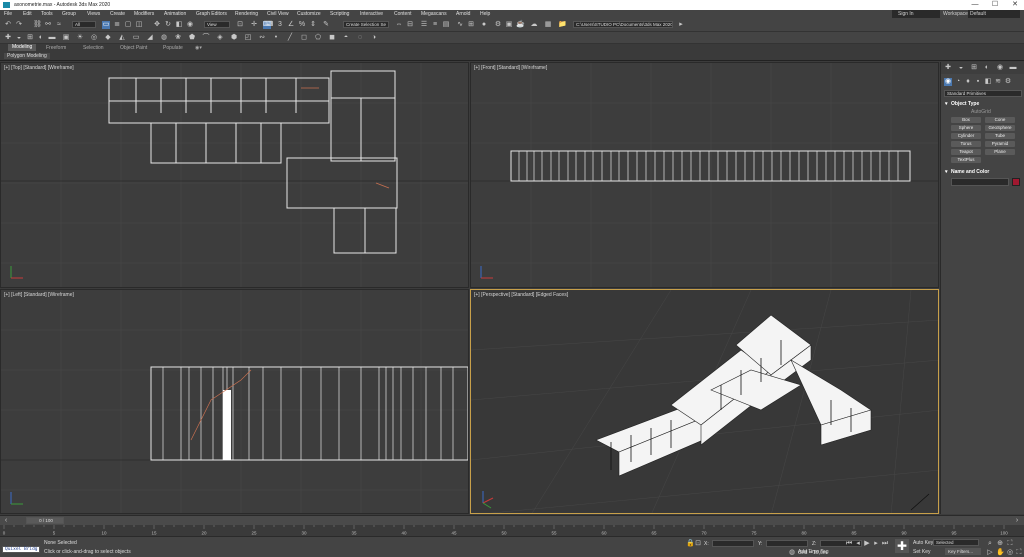 The width and height of the screenshot is (1024, 557). I want to click on camera-icon: ◎, so click(94, 38).